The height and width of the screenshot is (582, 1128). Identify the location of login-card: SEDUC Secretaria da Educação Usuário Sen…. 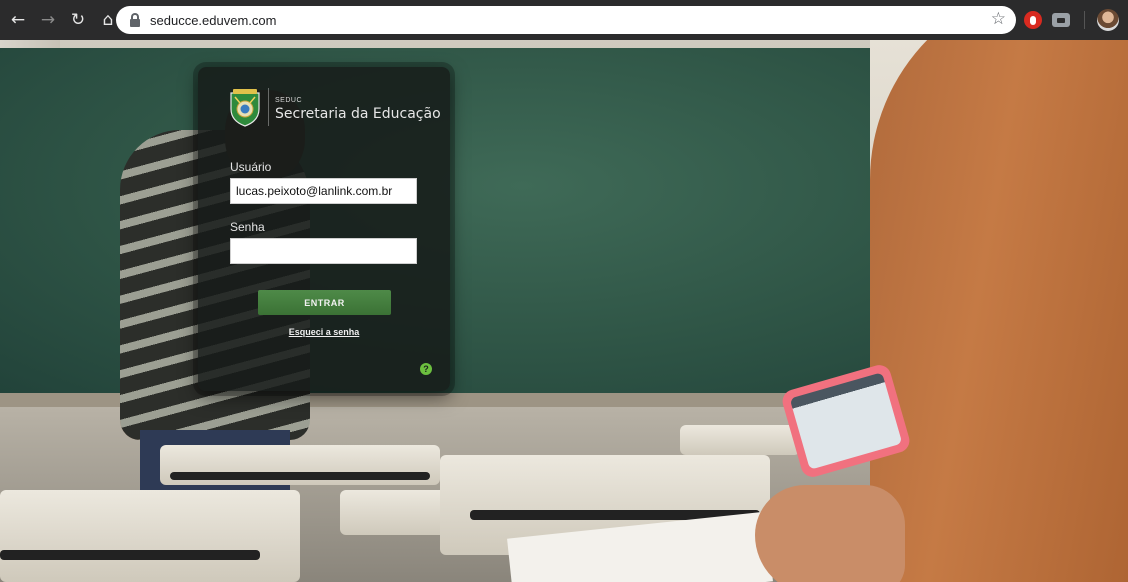
(324, 229).